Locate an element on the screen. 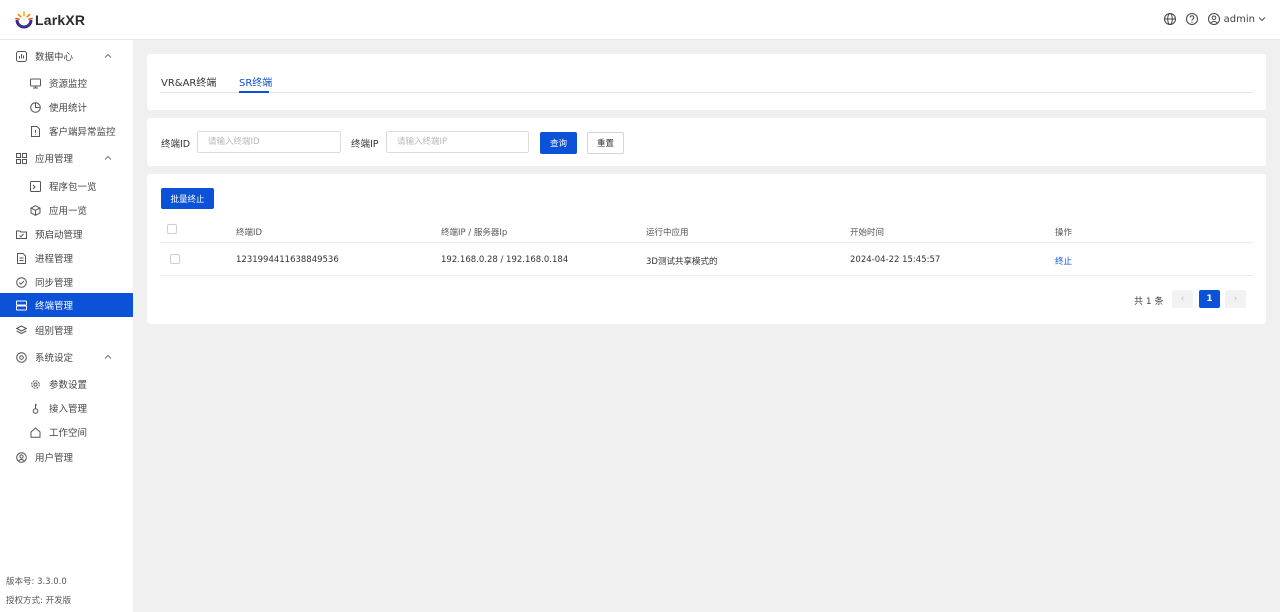 The width and height of the screenshot is (1280, 612). sidebar-item-label: 接入管理 is located at coordinates (68, 409).